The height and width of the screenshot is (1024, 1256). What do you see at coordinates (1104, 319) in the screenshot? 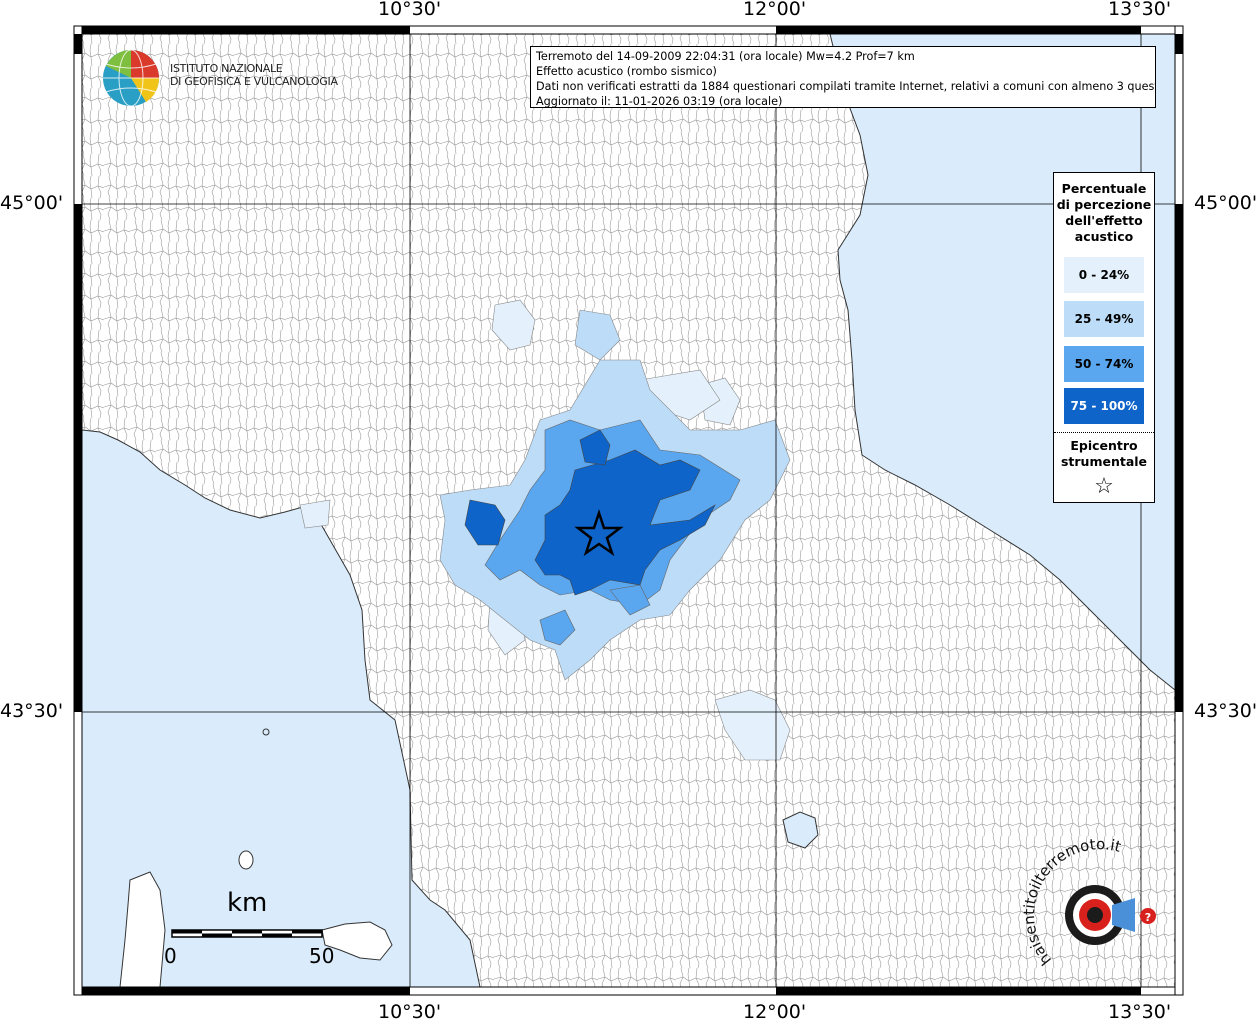
I see `legend-class-25-49: 25 - 49%` at bounding box center [1104, 319].